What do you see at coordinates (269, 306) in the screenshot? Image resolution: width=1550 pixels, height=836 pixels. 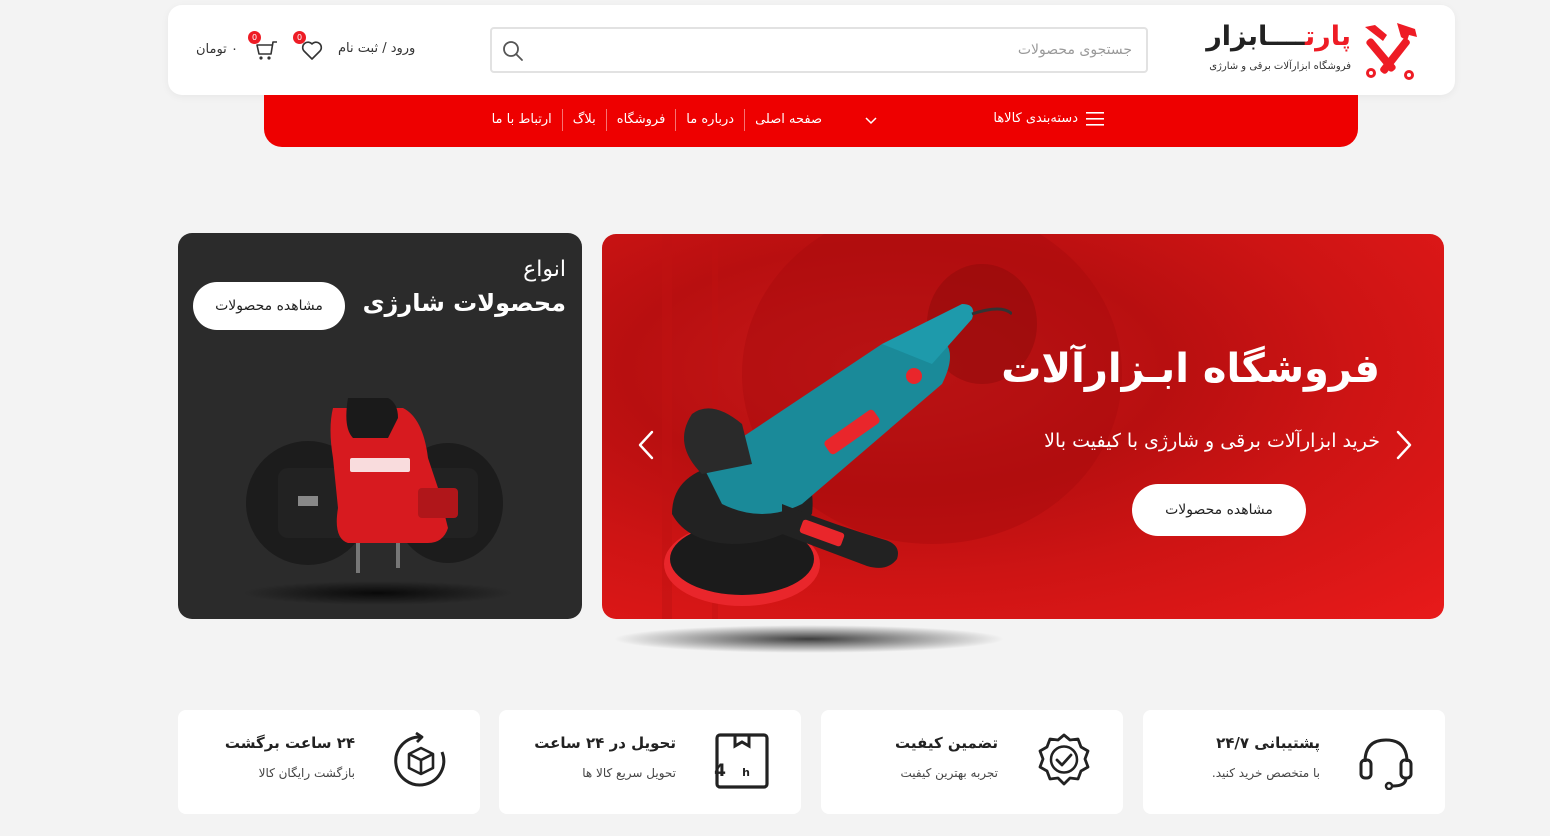 I see `side-banner-view-products-button: مشاهده محصولات` at bounding box center [269, 306].